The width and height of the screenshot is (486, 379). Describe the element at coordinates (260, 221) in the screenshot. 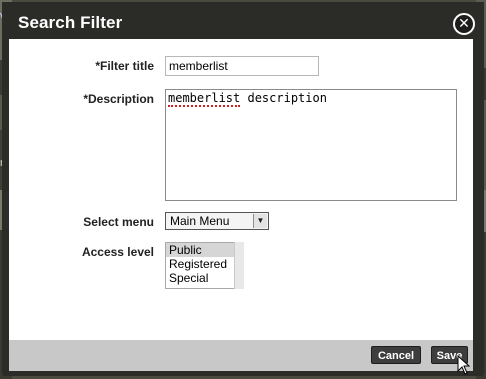

I see `chevron-down-icon: ▼` at that location.